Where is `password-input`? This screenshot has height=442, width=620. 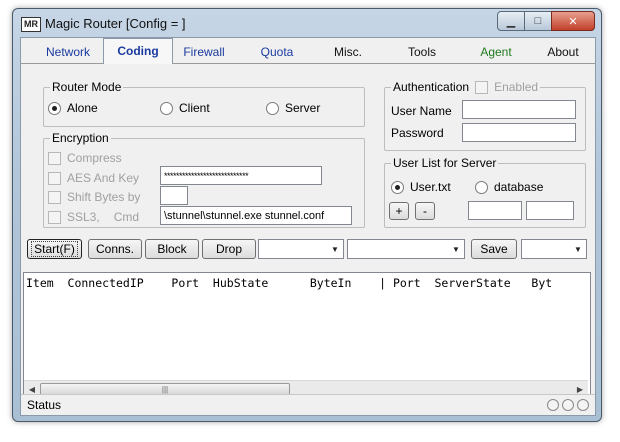 password-input is located at coordinates (519, 132).